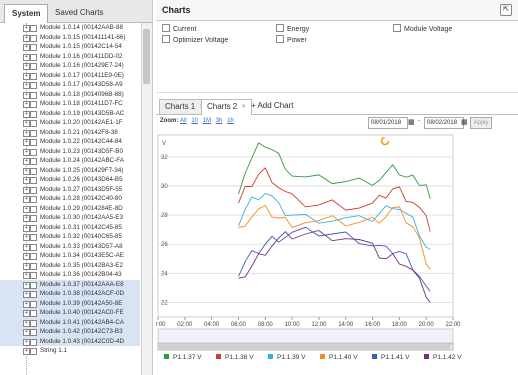  What do you see at coordinates (388, 123) in the screenshot?
I see `date-from-input: 08/01/2018` at bounding box center [388, 123].